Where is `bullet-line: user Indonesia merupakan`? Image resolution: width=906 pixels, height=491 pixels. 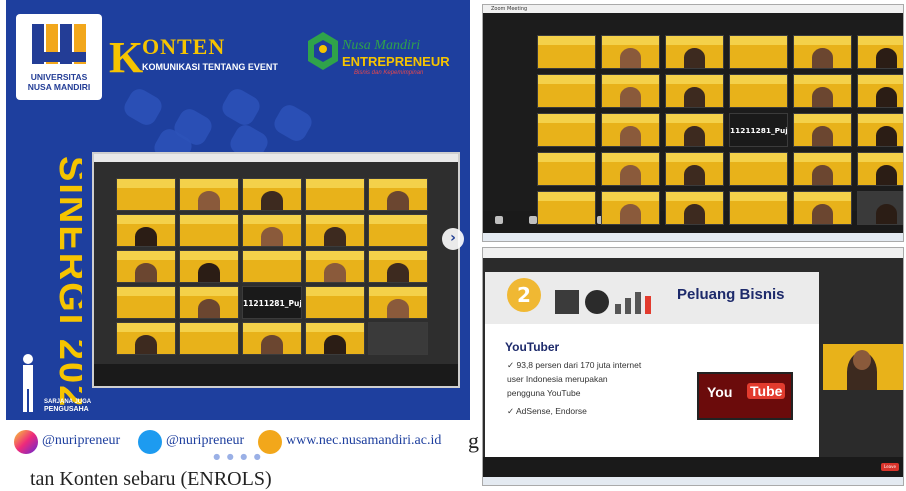 bullet-line: user Indonesia merupakan is located at coordinates (557, 379).